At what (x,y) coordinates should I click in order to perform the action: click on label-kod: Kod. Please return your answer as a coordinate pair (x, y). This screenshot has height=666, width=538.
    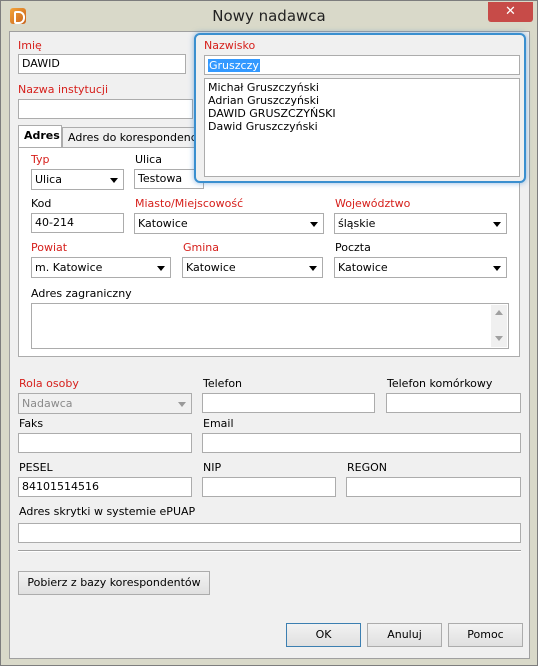
    Looking at the image, I should click on (41, 203).